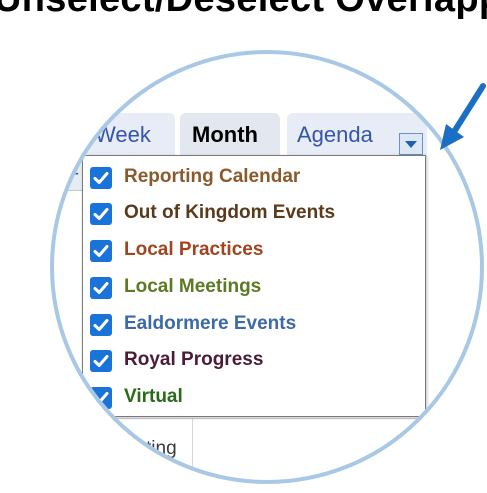  Describe the element at coordinates (193, 286) in the screenshot. I see `menu-item-label: Local Meetings` at that location.